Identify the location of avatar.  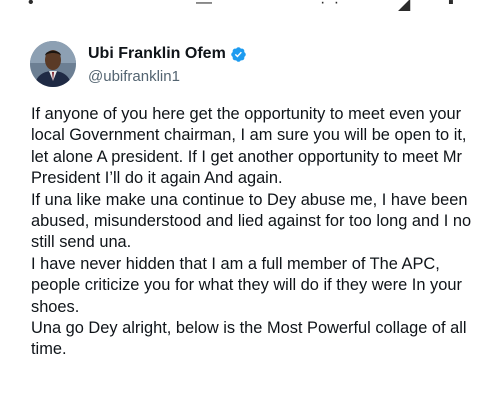
(53, 64).